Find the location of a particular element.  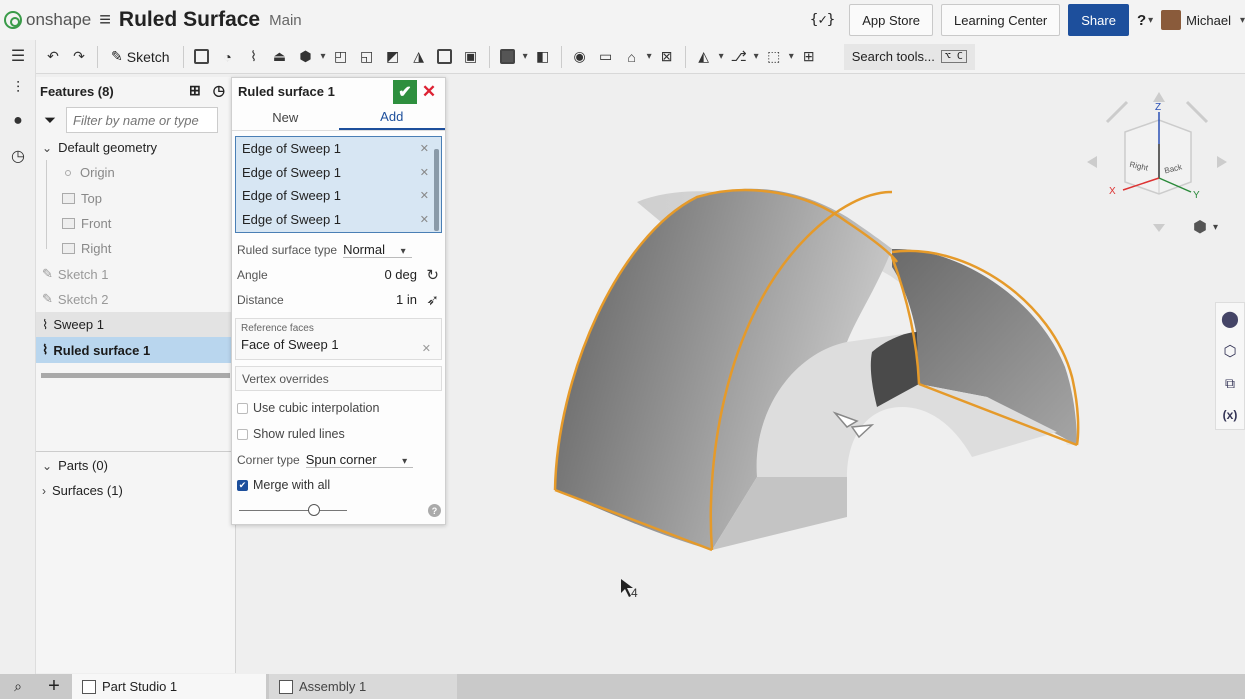

plane-icon: ◭ is located at coordinates (704, 57).